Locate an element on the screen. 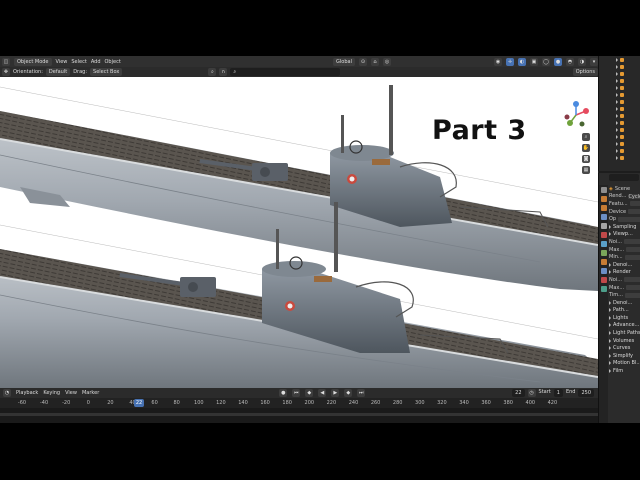  start-field: 1 is located at coordinates (558, 393).